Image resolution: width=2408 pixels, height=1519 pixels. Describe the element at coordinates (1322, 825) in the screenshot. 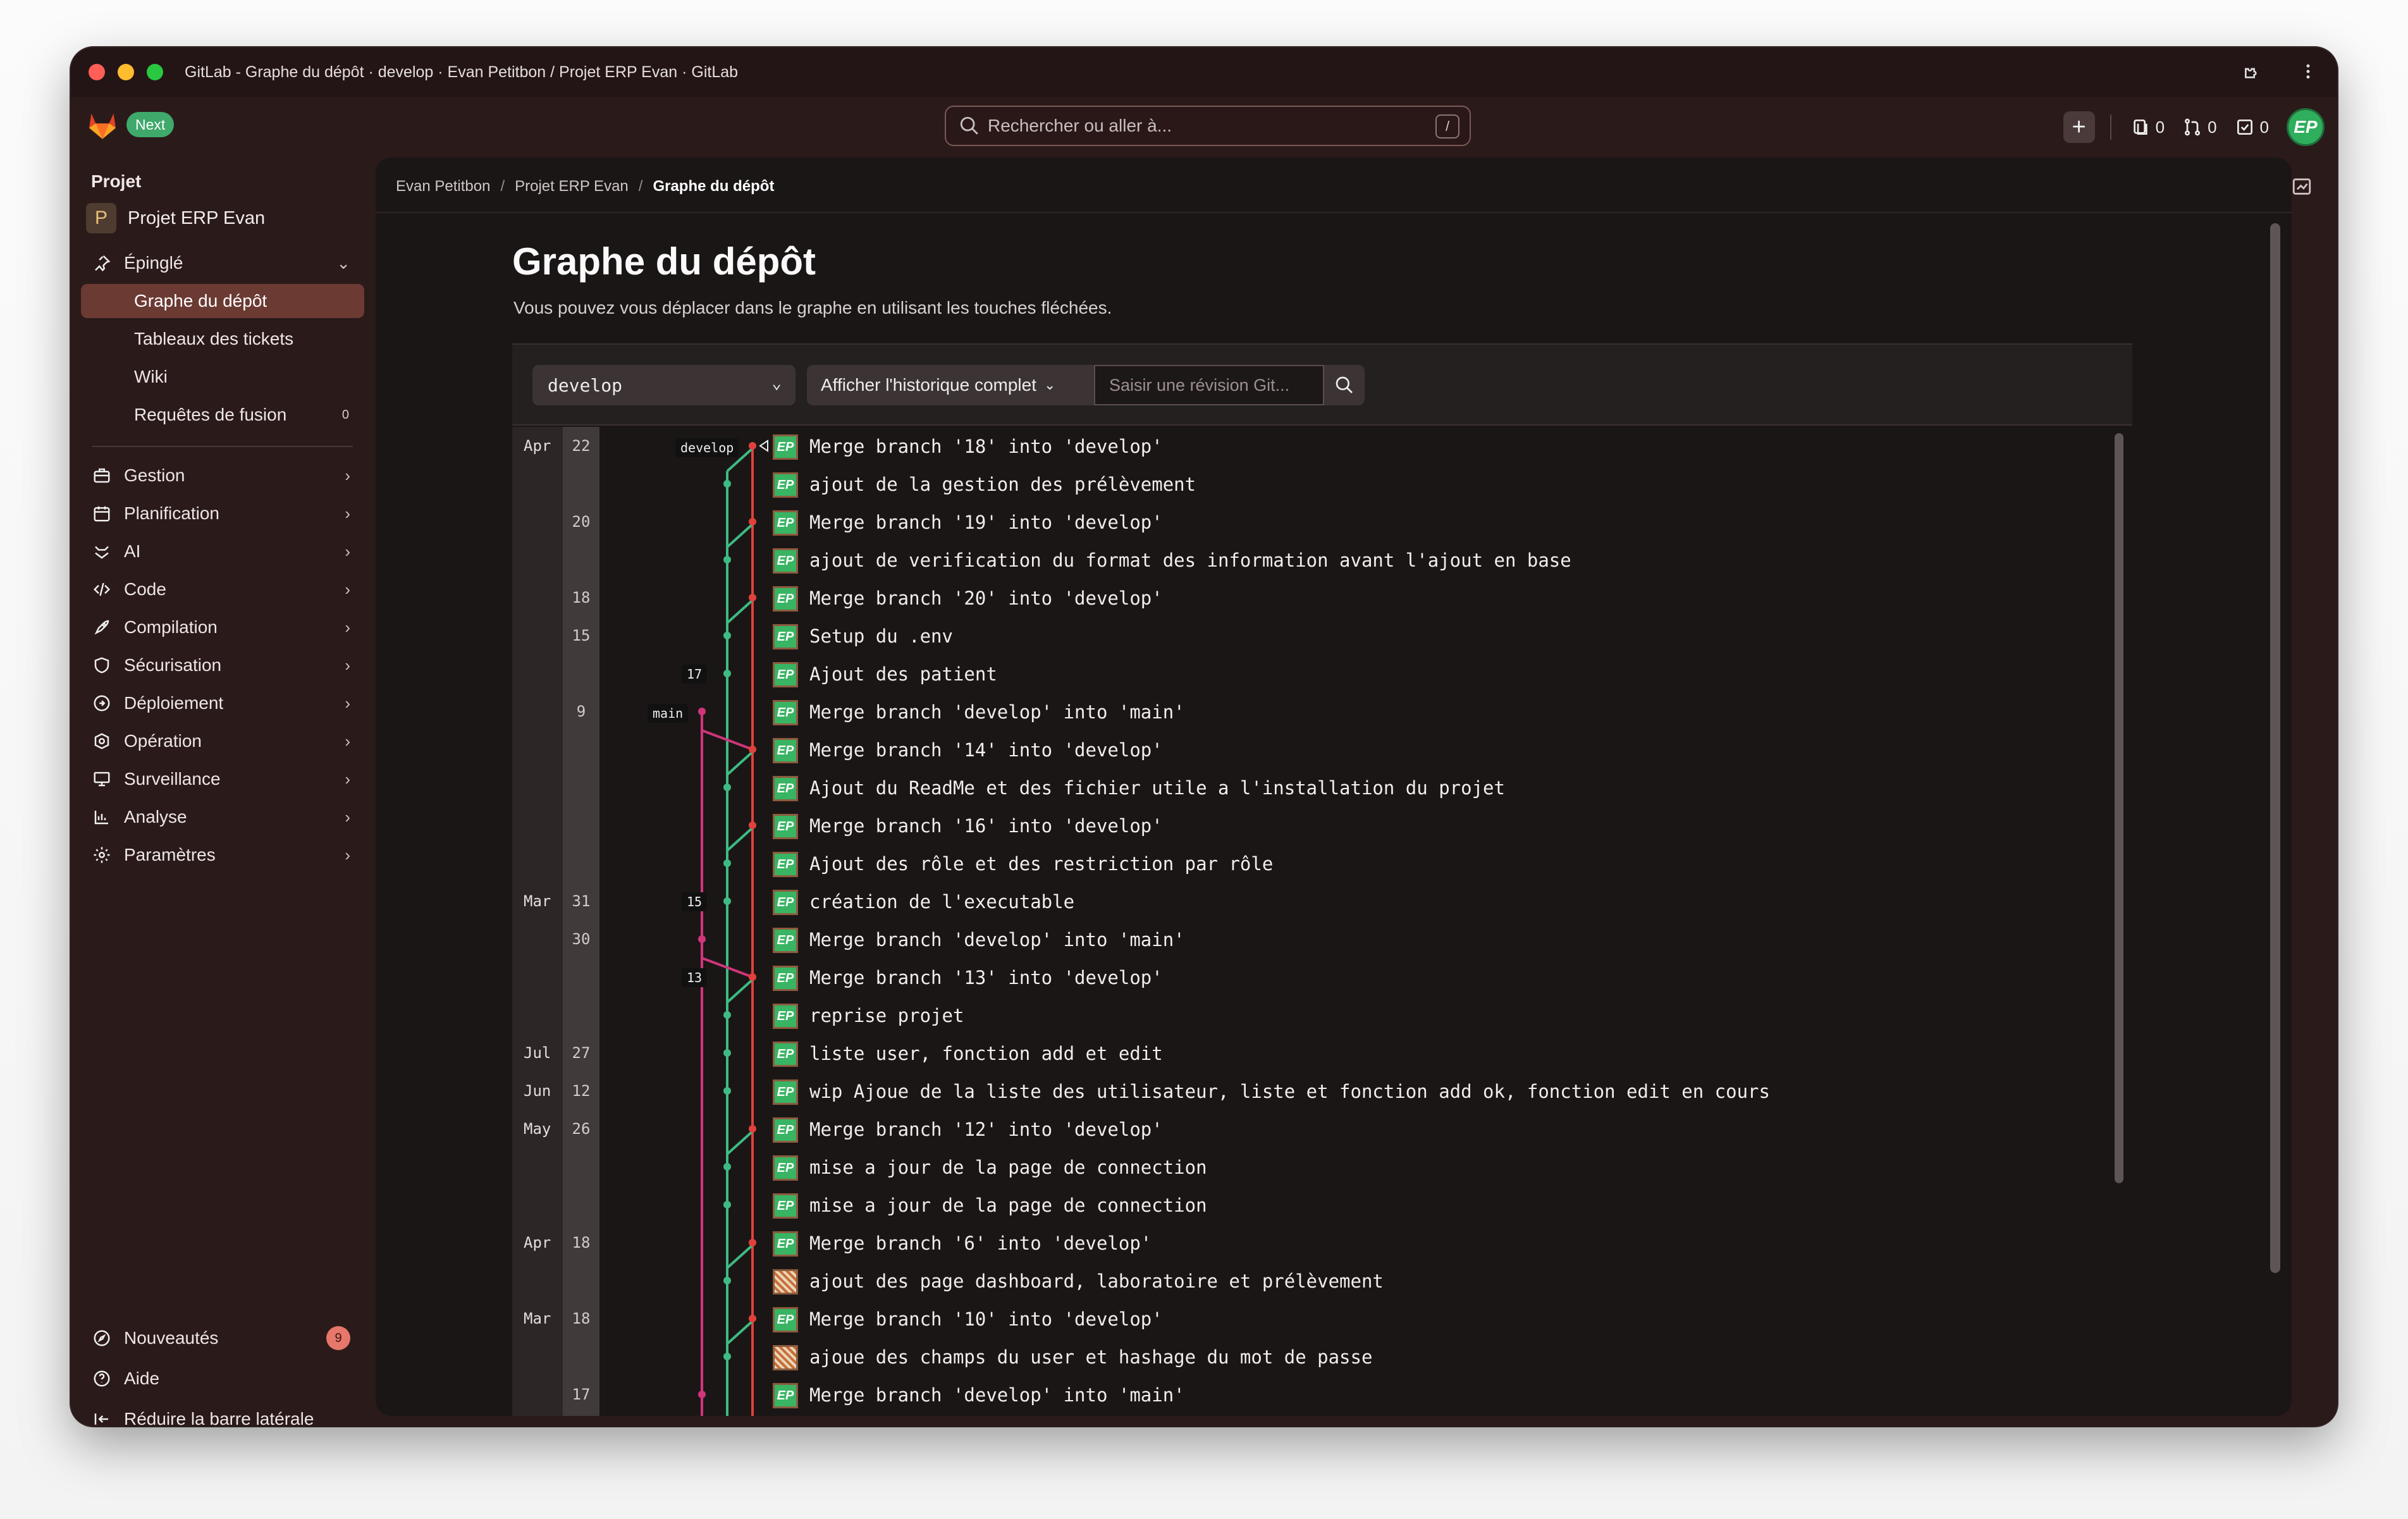

I see `commit-row: EP Merge branch '16' into 'develop'` at that location.